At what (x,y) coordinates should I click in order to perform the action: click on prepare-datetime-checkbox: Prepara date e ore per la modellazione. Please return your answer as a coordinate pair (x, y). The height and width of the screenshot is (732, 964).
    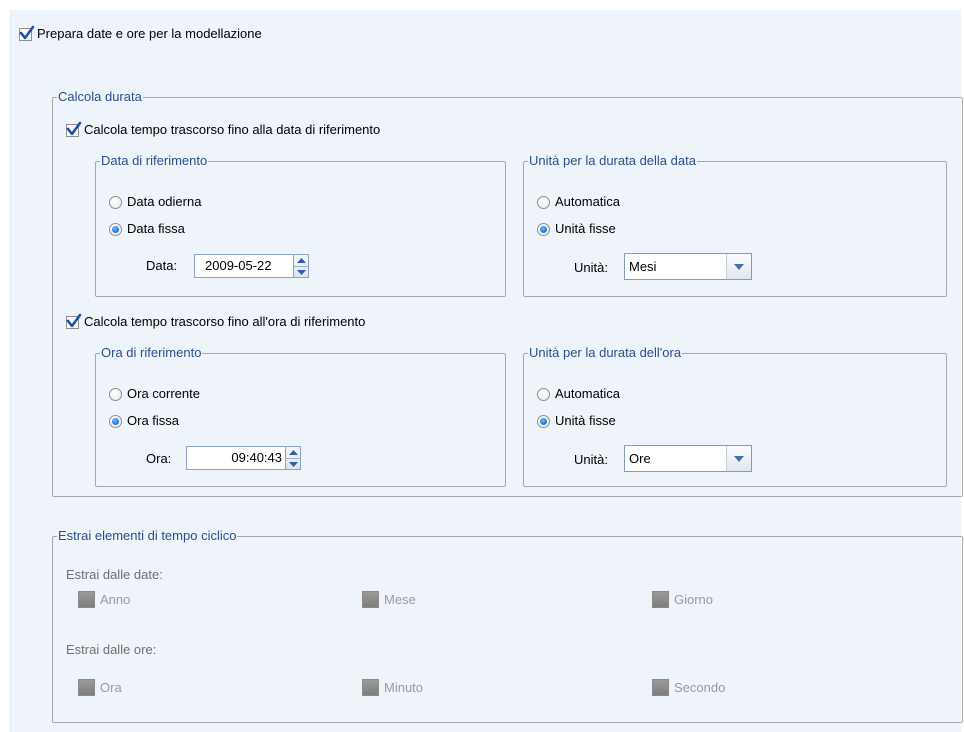
    Looking at the image, I should click on (140, 33).